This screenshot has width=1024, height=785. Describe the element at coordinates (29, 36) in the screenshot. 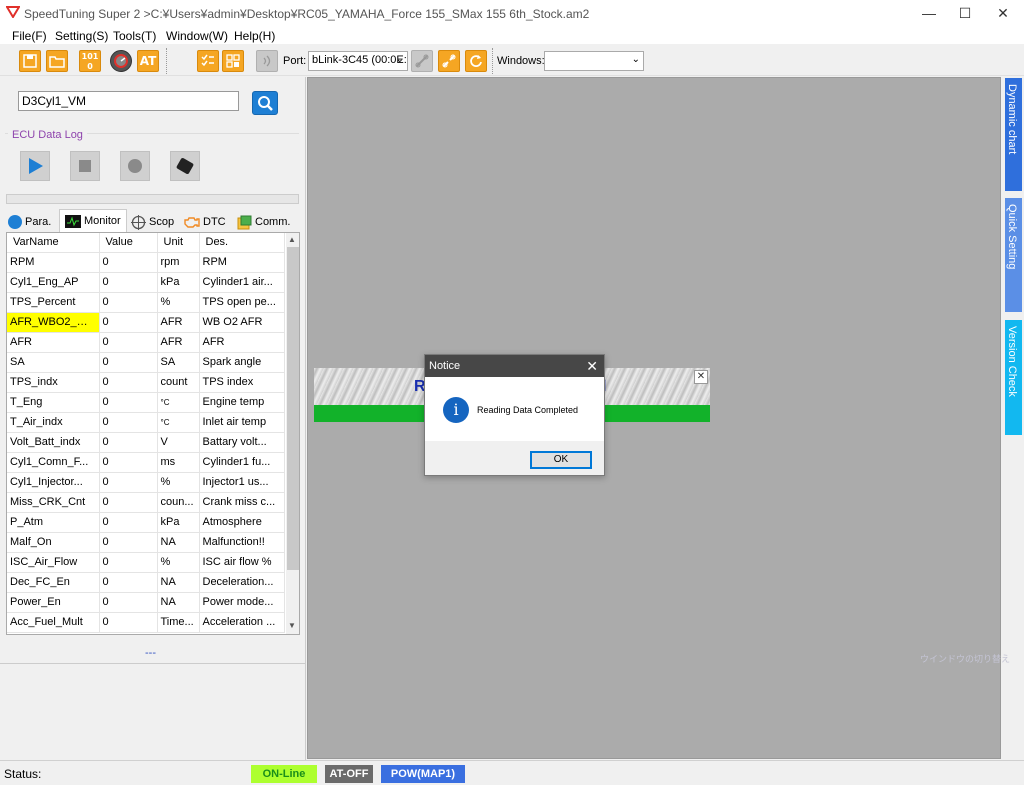

I see `menu-file: File(F)` at that location.